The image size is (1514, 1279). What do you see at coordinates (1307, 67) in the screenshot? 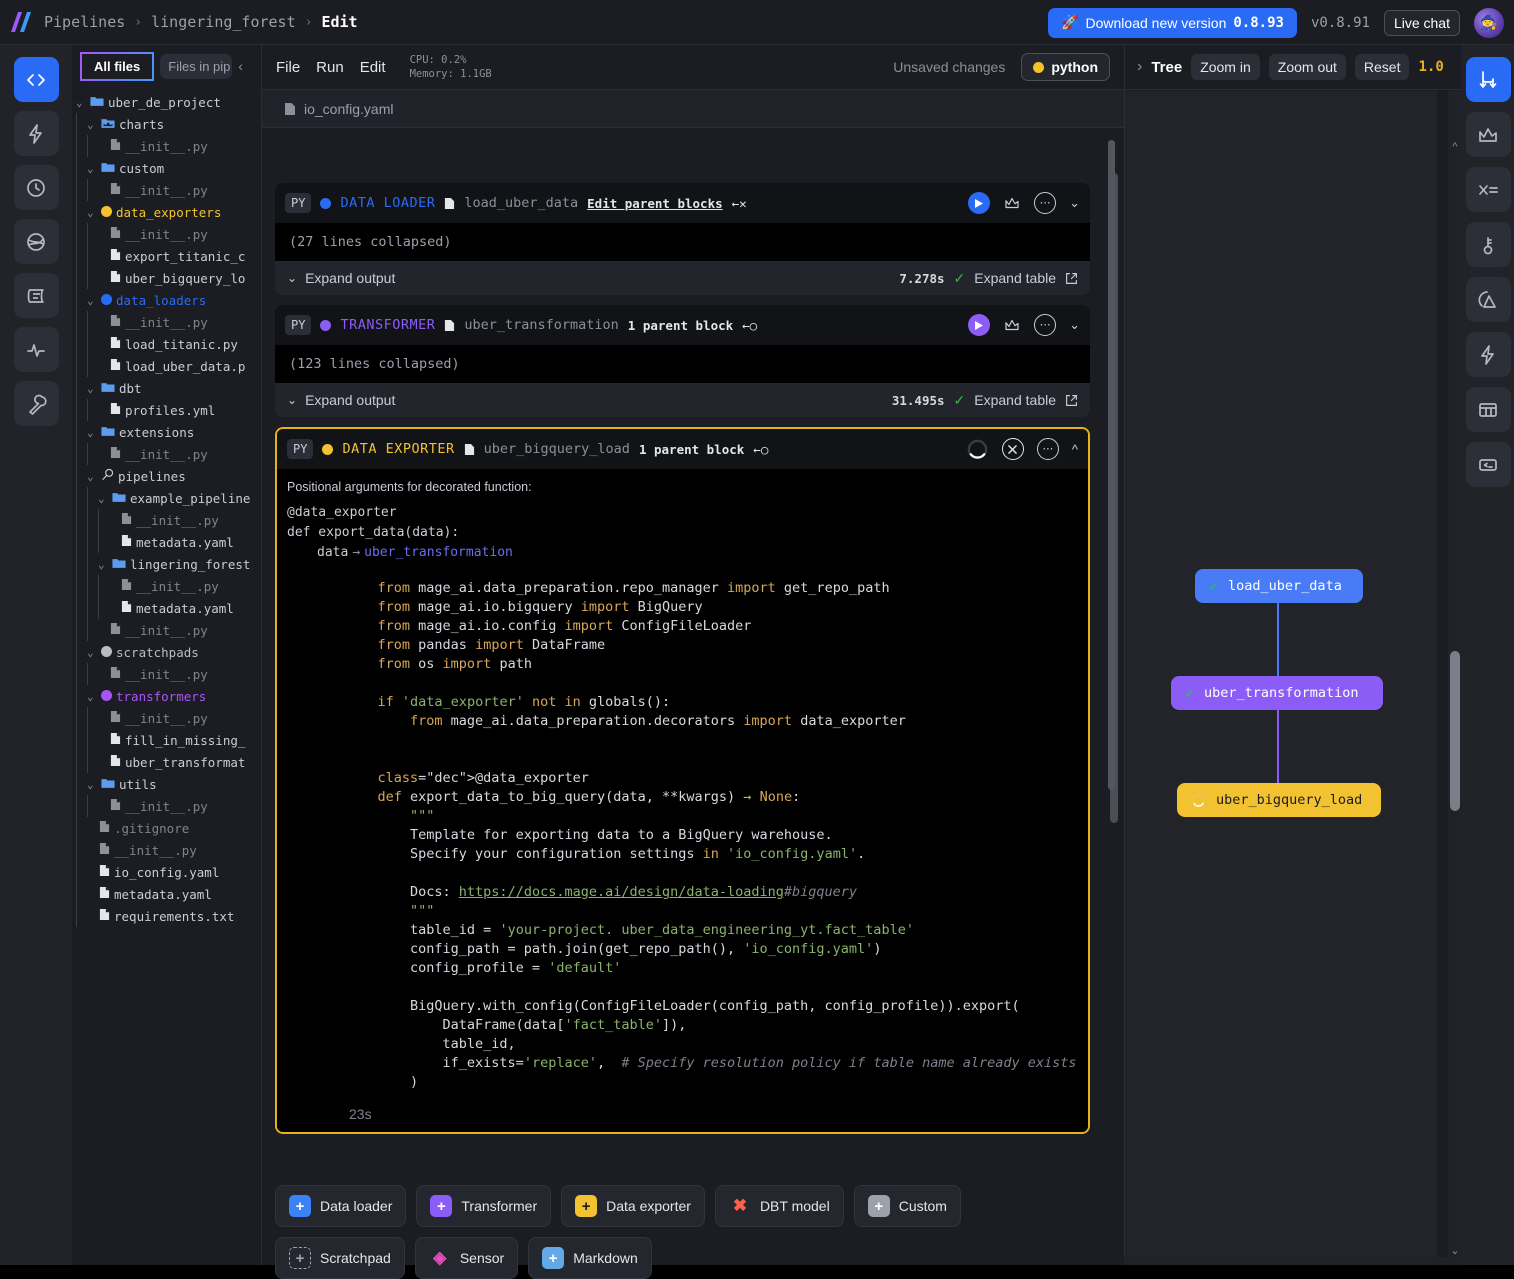
I see `zoom-out-button: Zoom out` at bounding box center [1307, 67].